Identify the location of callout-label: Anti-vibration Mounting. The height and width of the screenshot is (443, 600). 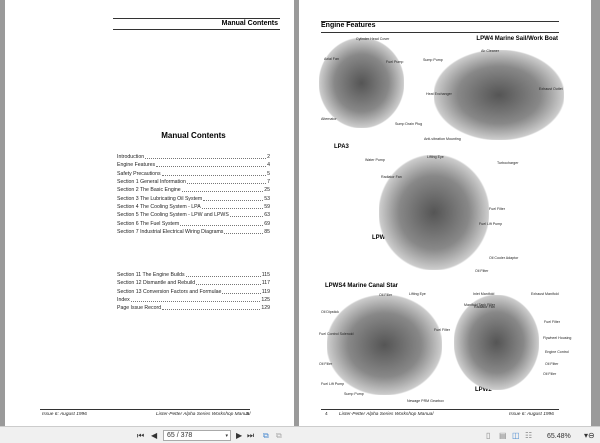
(442, 139).